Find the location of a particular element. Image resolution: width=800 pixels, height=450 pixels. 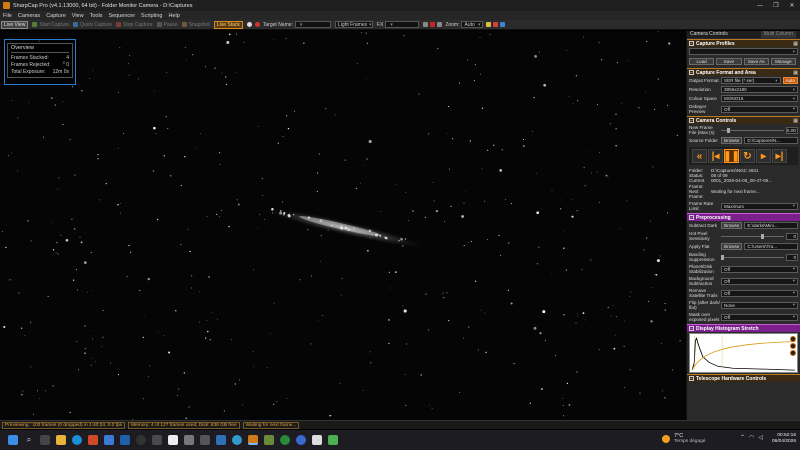

chevron-up-icon: ⌃ is located at coordinates (742, 437).